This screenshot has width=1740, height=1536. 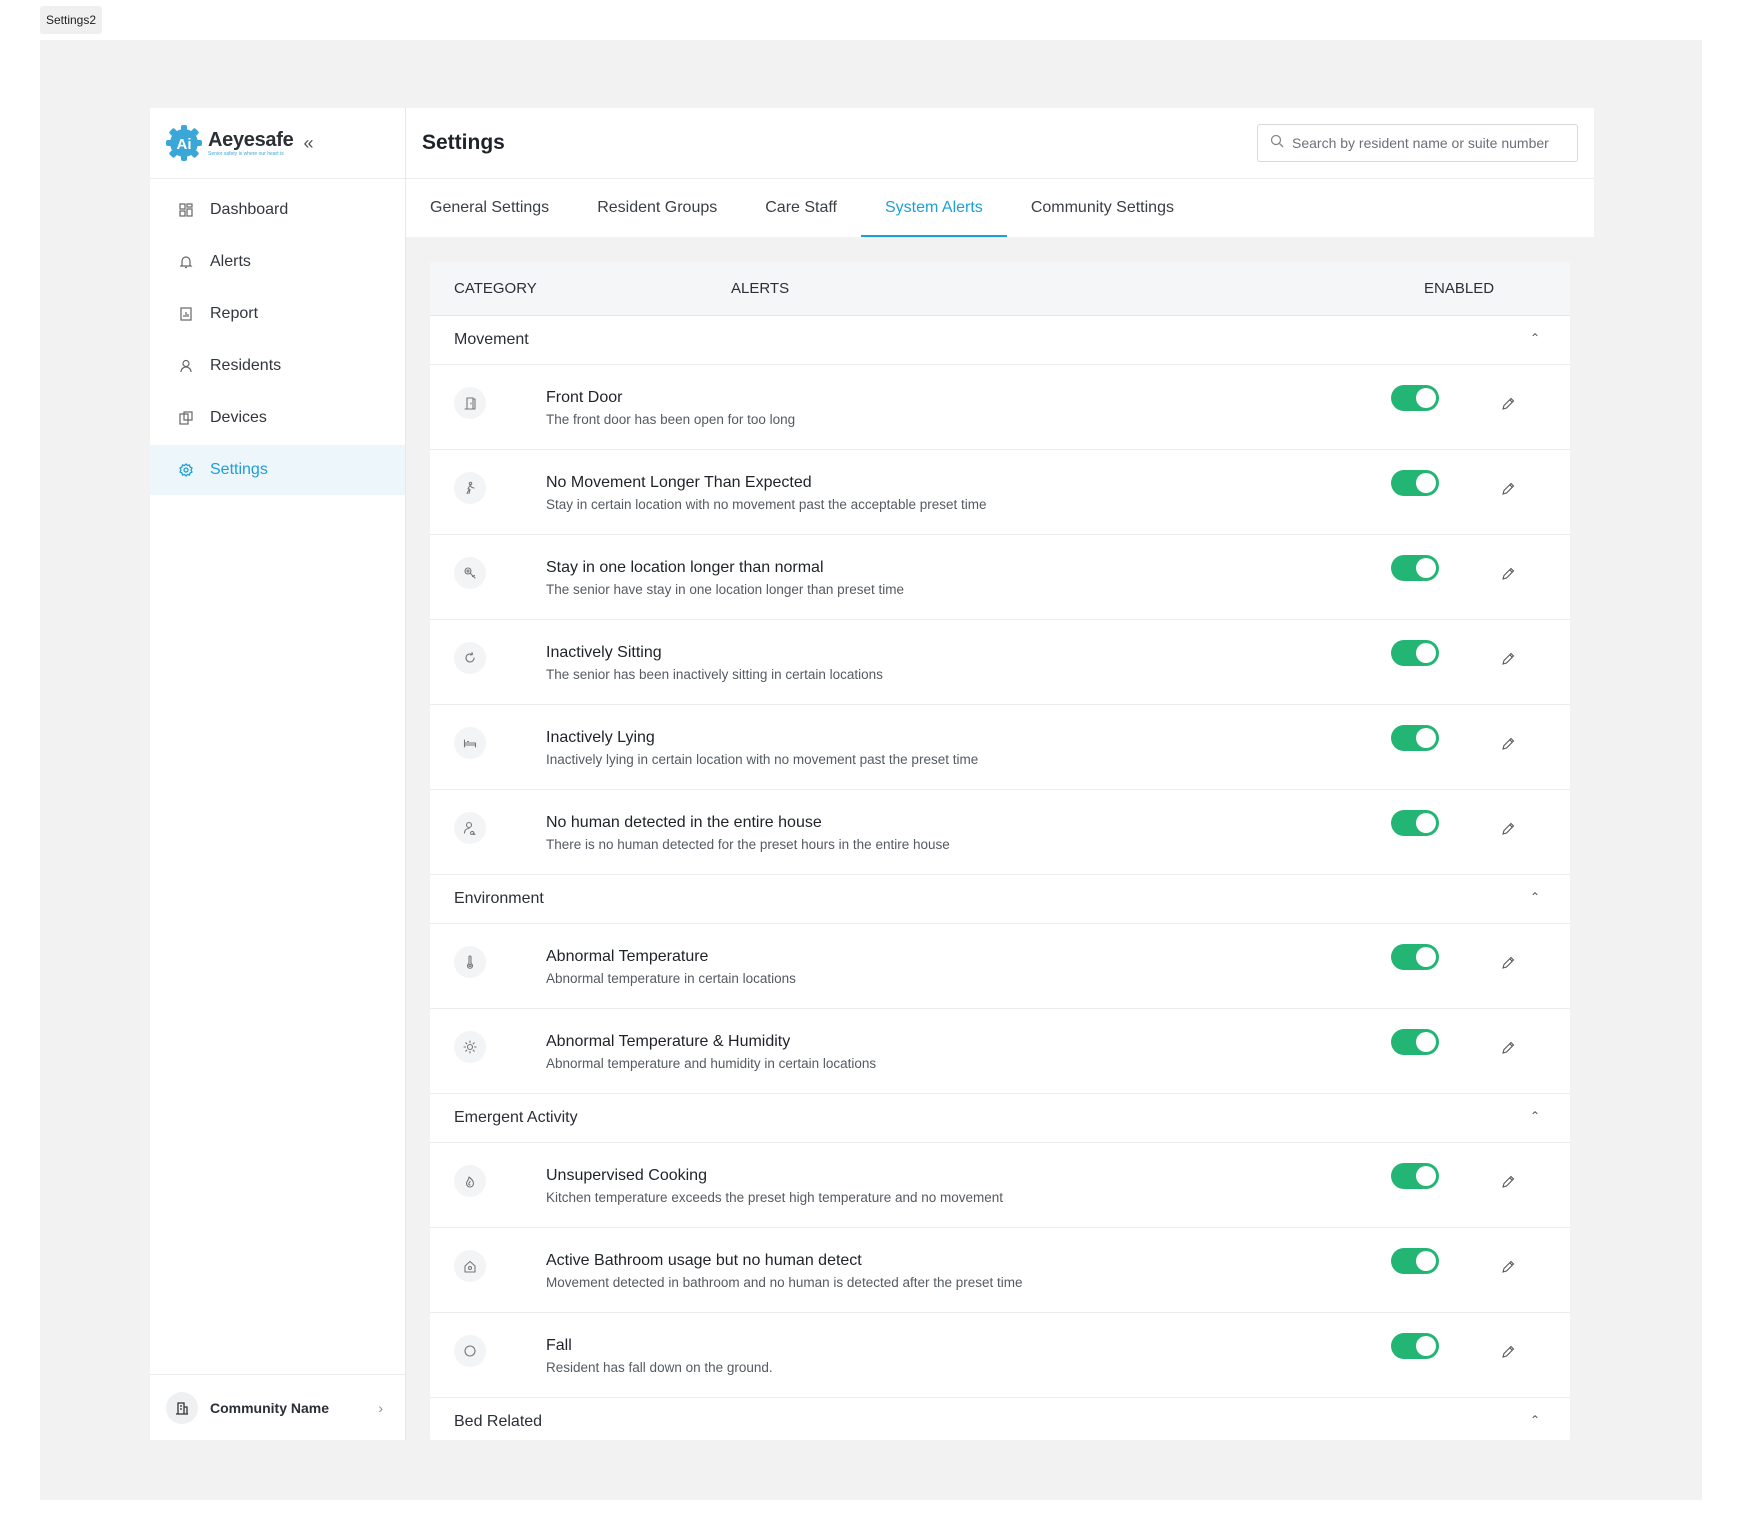 What do you see at coordinates (277, 262) in the screenshot?
I see `sidebar-item-alerts: Alerts` at bounding box center [277, 262].